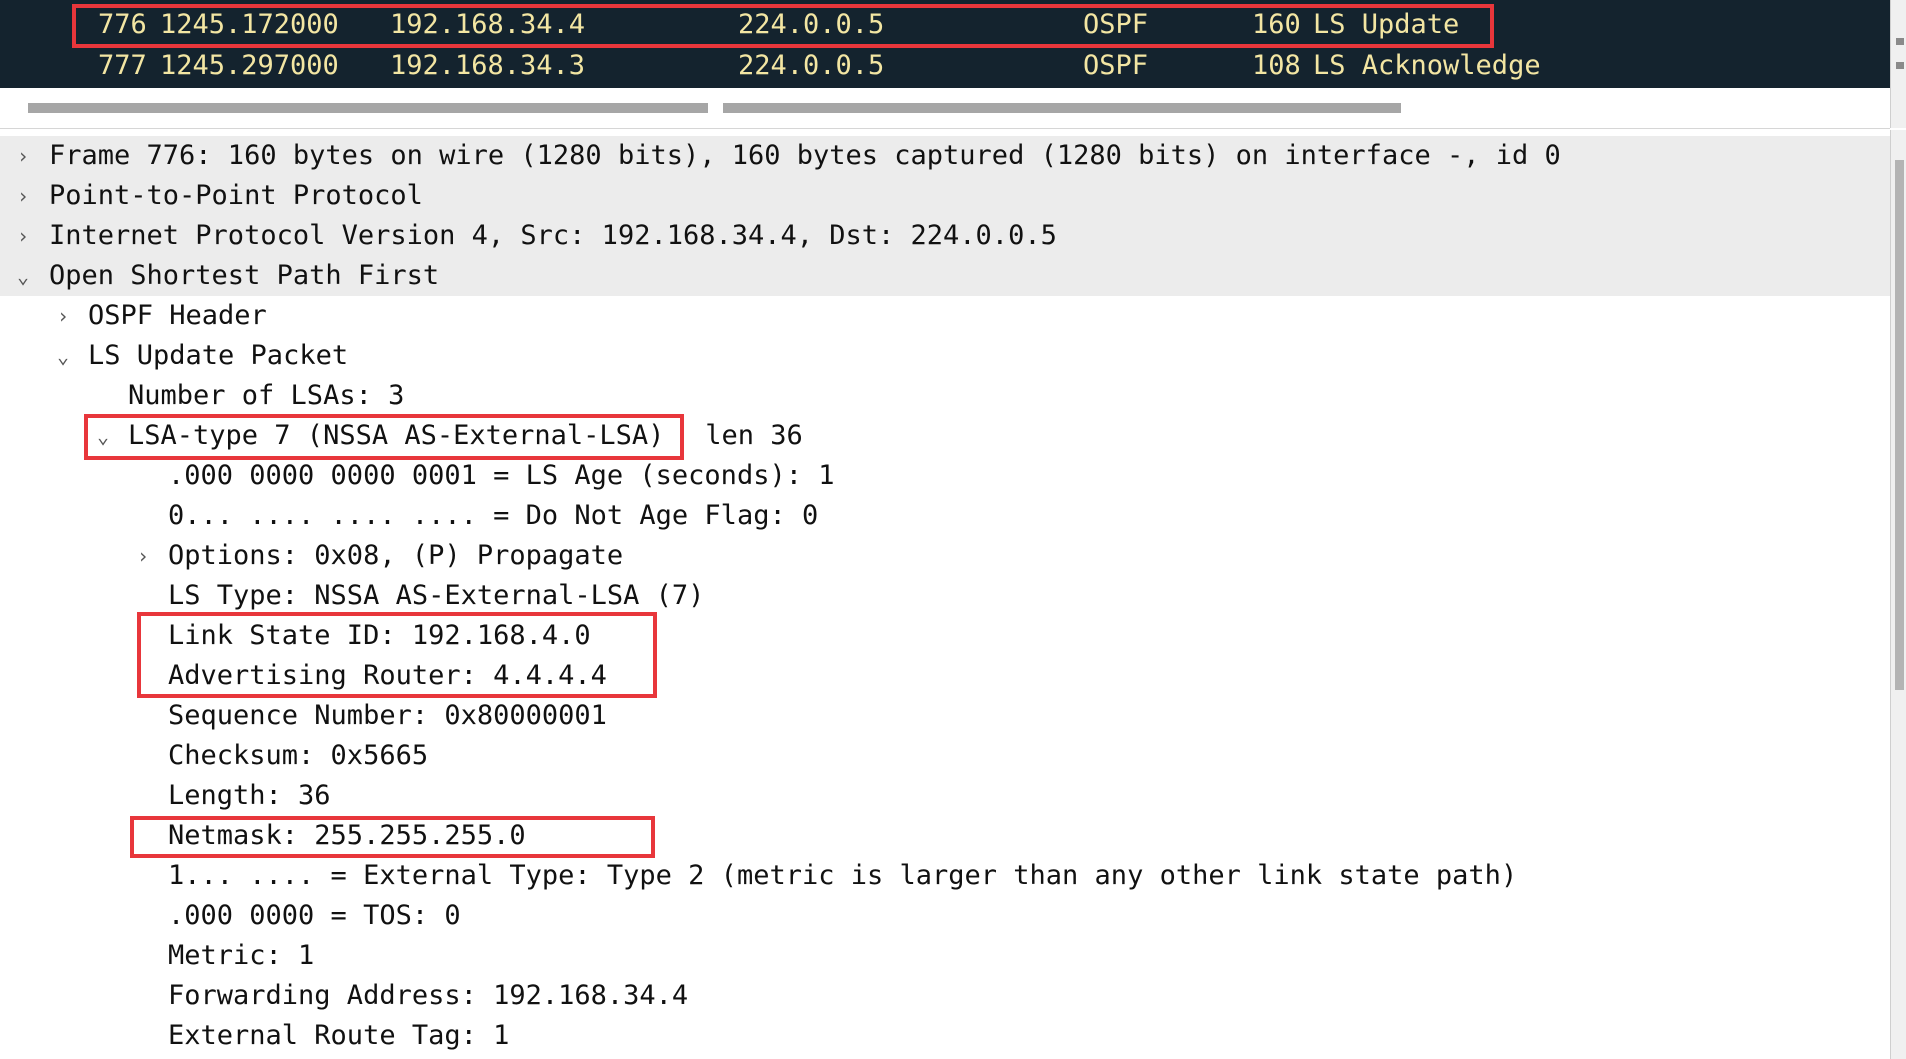  What do you see at coordinates (396, 555) in the screenshot?
I see `tree-item-label: Options: 0x08, (P) Propagate` at bounding box center [396, 555].